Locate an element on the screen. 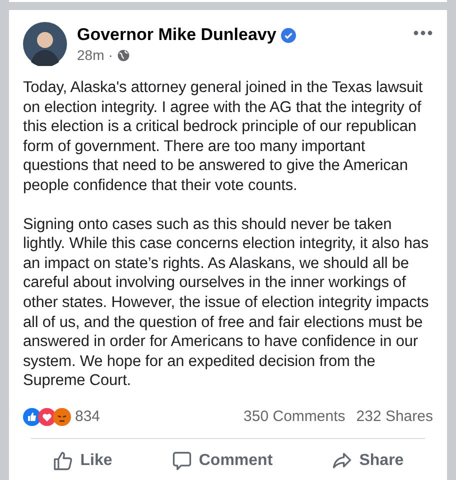  globe-icon is located at coordinates (123, 55).